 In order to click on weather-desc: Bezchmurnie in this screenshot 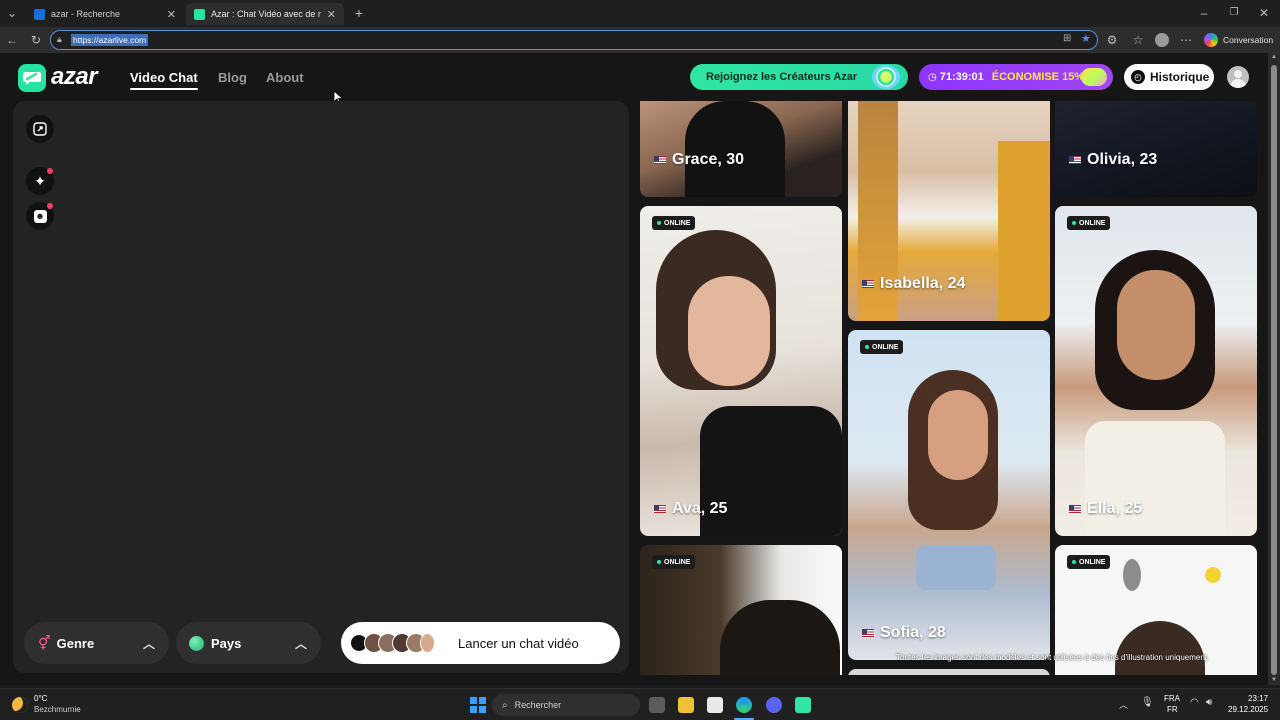, I will do `click(57, 709)`.